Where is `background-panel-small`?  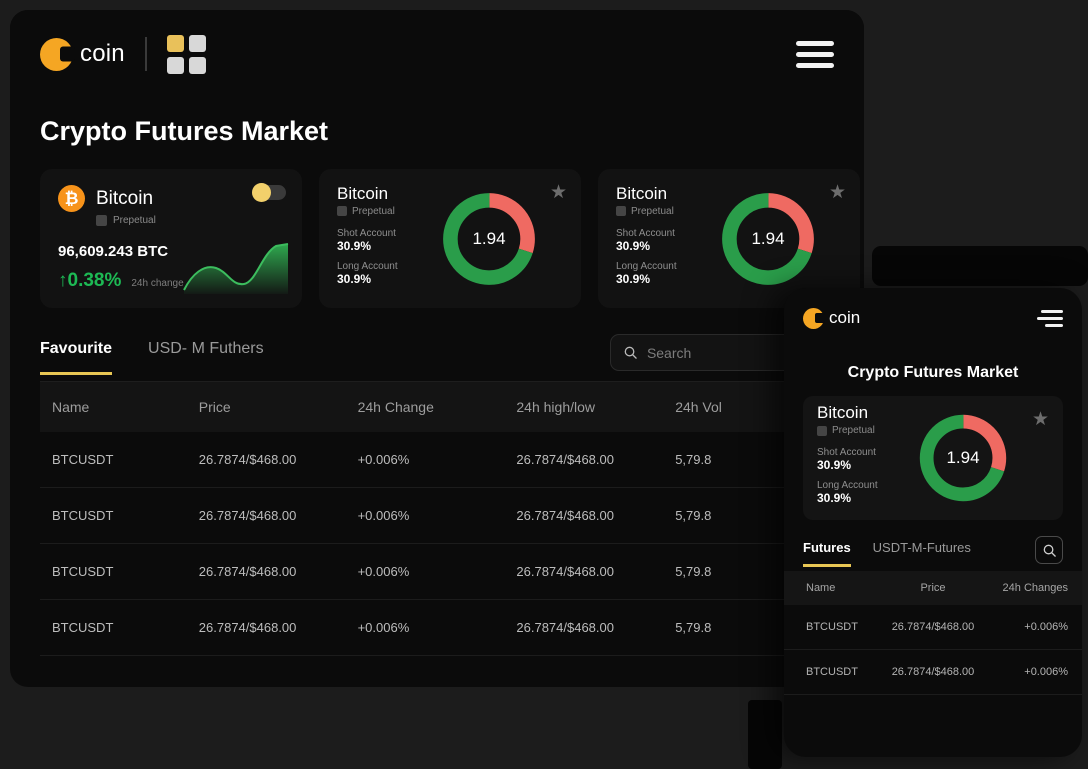
background-panel-small is located at coordinates (765, 734).